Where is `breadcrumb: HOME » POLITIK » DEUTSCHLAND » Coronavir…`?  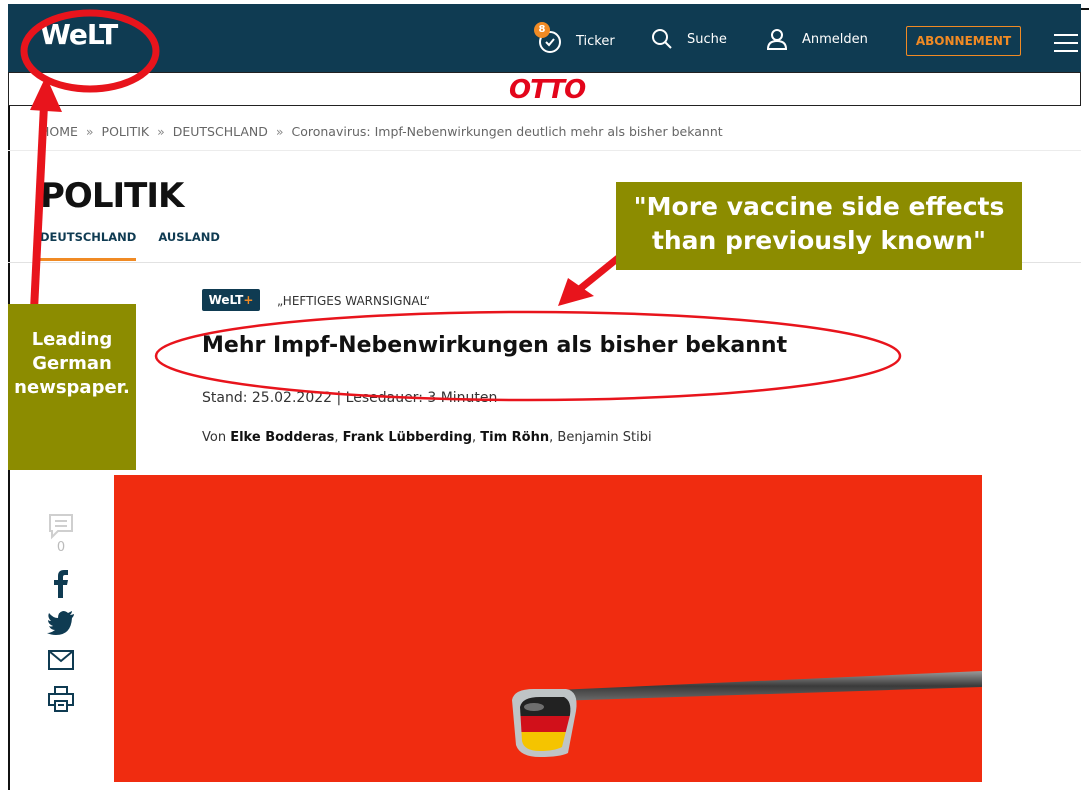
breadcrumb: HOME » POLITIK » DEUTSCHLAND » Coronavir… is located at coordinates (383, 131).